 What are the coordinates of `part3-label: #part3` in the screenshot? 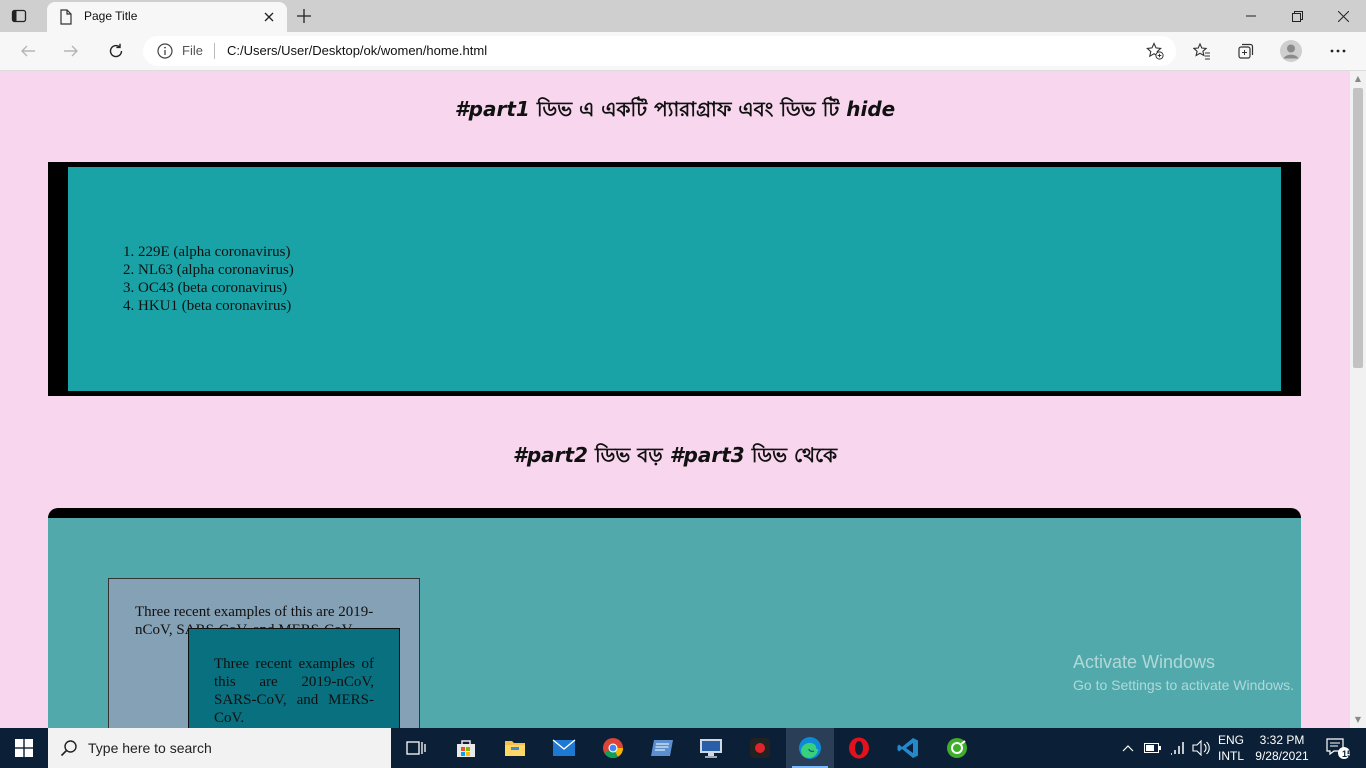 It's located at (707, 455).